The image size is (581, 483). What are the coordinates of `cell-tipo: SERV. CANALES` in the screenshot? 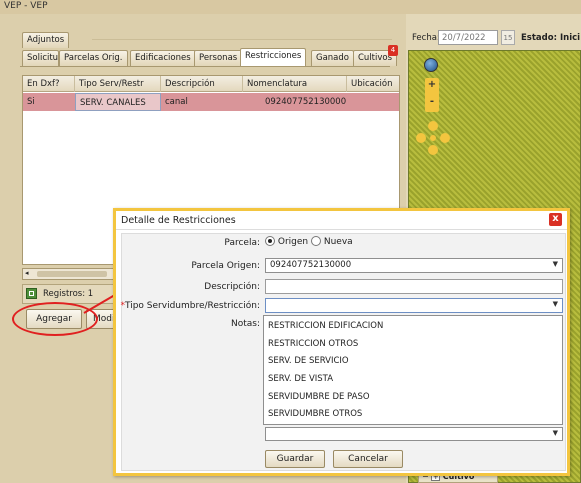 It's located at (118, 102).